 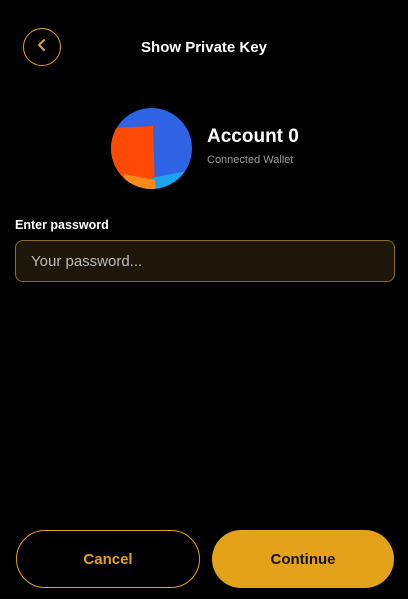 What do you see at coordinates (62, 225) in the screenshot?
I see `password-label: Enter password` at bounding box center [62, 225].